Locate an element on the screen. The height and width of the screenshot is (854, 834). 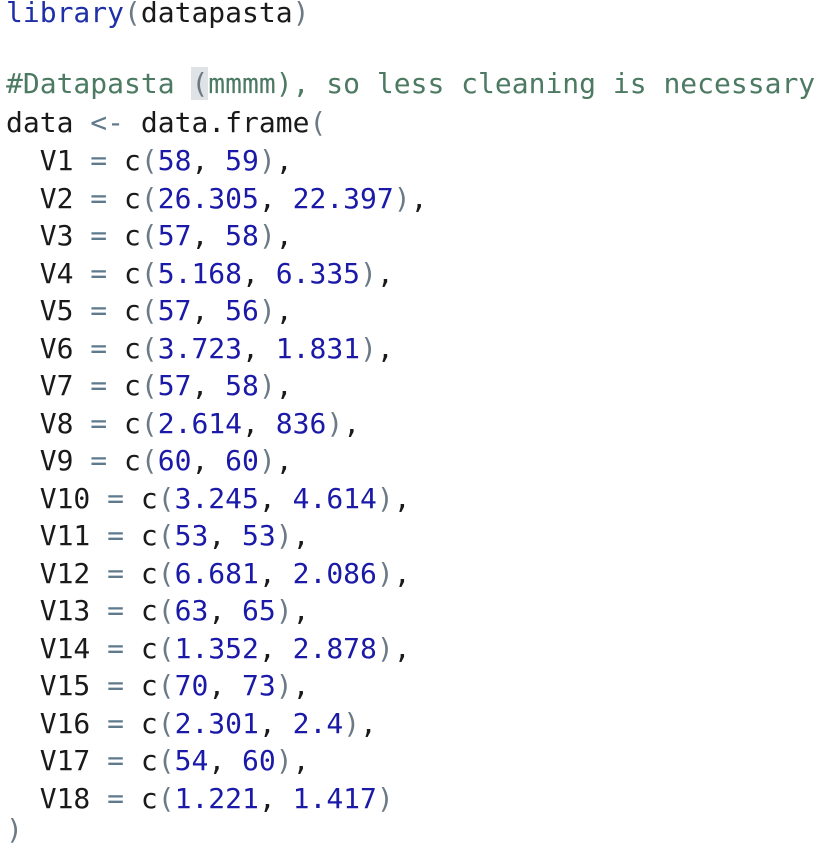
number-value: 2.878 is located at coordinates (334, 648).